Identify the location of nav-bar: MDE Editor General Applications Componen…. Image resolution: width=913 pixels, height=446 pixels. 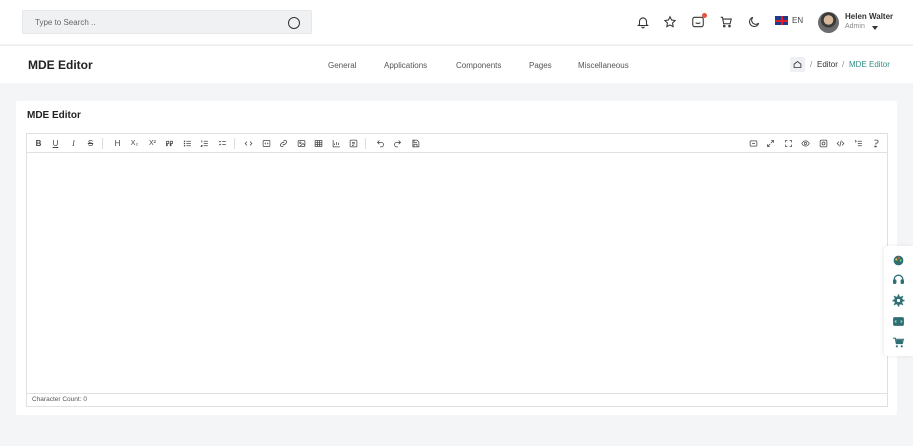
(456, 64).